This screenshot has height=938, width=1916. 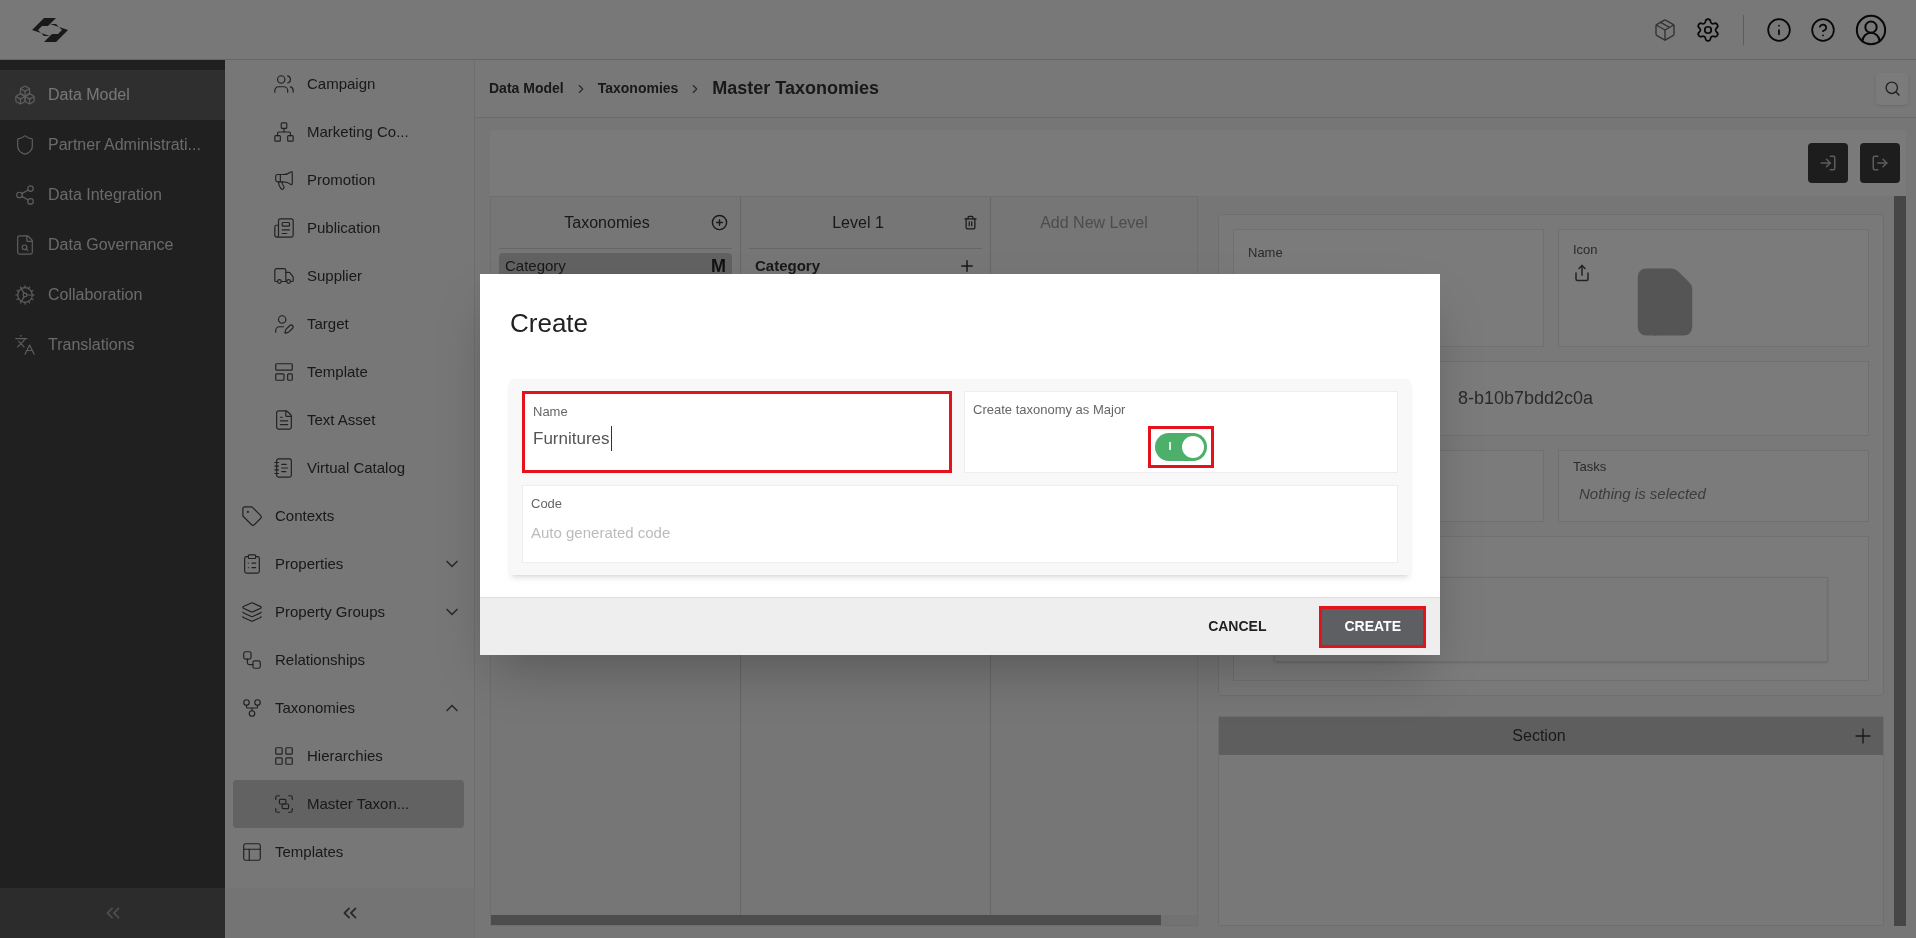 What do you see at coordinates (967, 266) in the screenshot?
I see `add-icon` at bounding box center [967, 266].